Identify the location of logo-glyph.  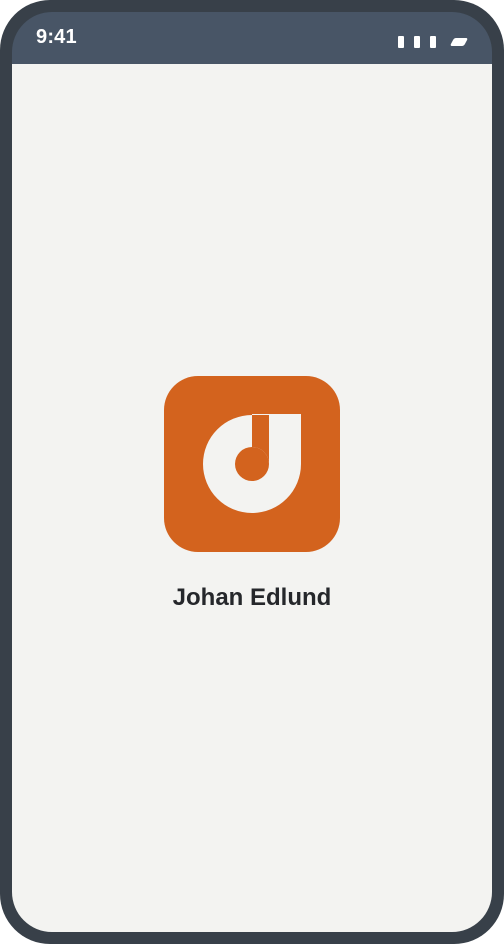
(252, 463).